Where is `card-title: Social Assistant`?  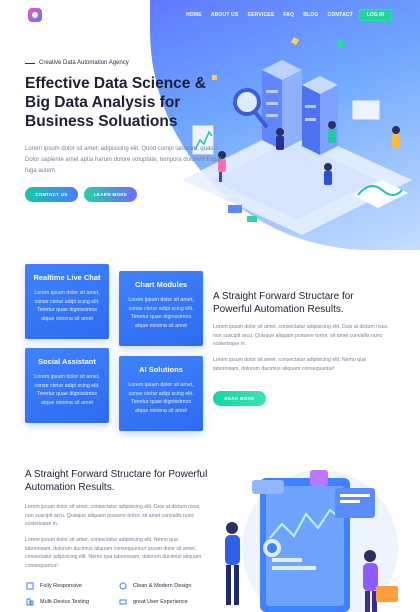
card-title: Social Assistant is located at coordinates (67, 361).